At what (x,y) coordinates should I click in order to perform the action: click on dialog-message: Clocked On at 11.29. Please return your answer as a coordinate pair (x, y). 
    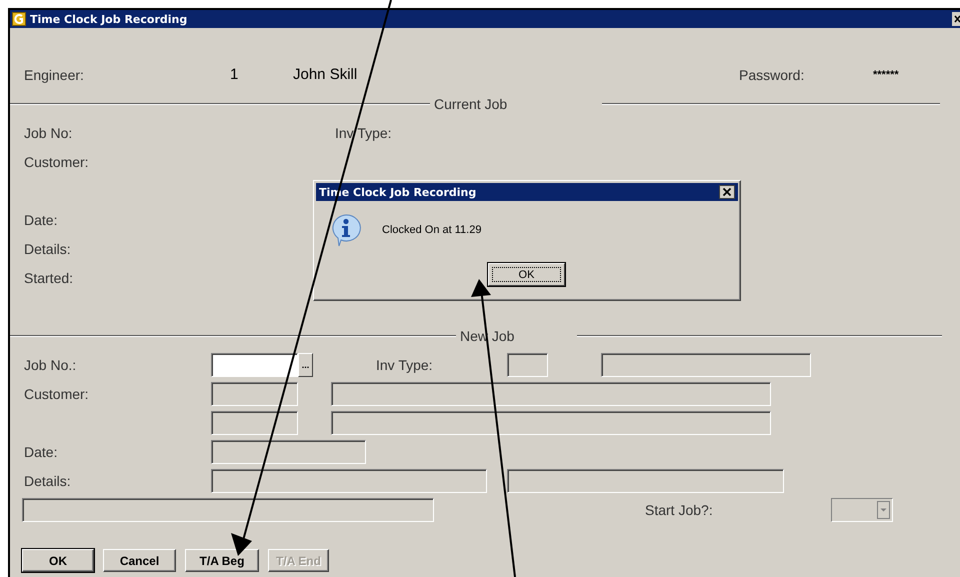
    Looking at the image, I should click on (432, 230).